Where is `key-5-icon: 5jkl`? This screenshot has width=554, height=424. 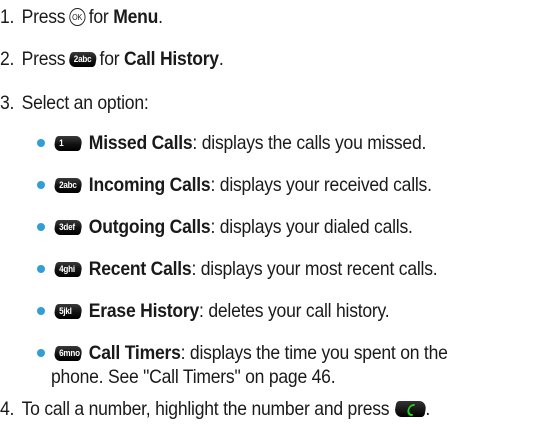
key-5-icon: 5jkl is located at coordinates (68, 311).